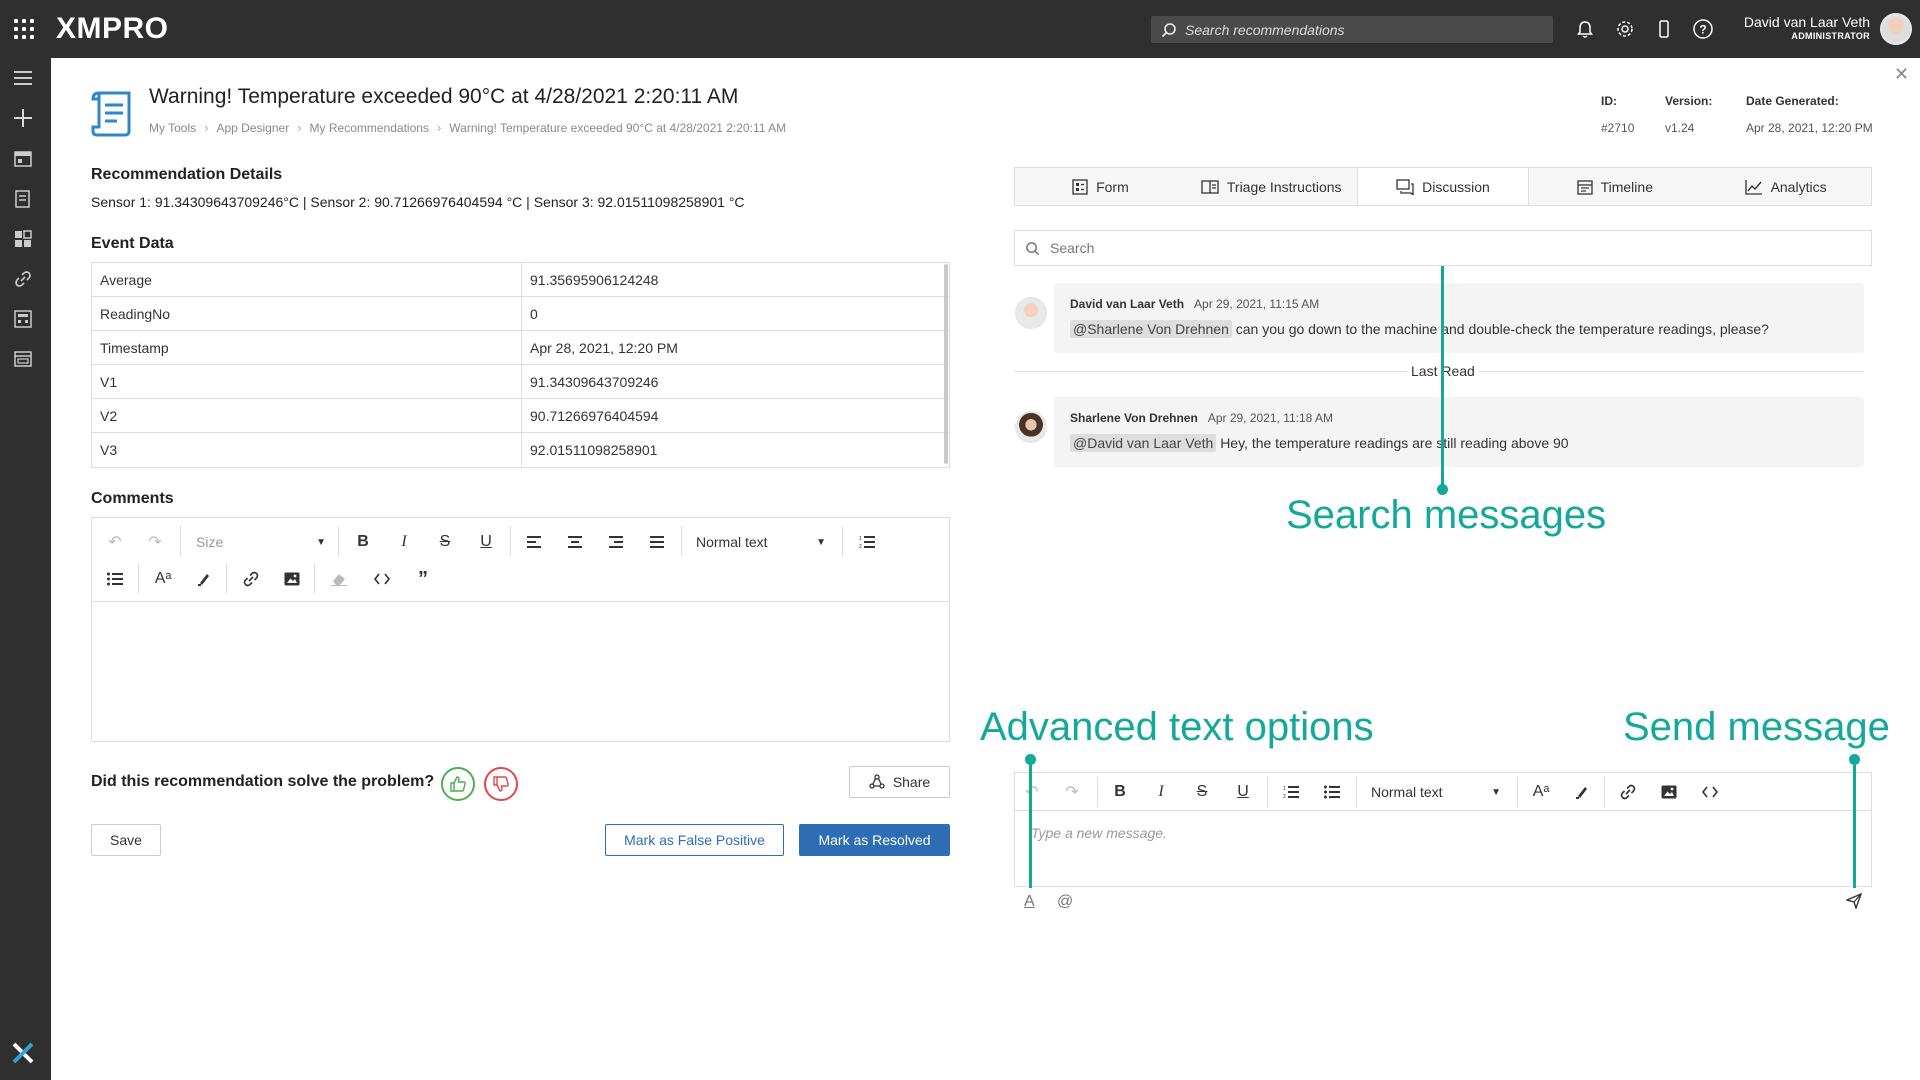 Image resolution: width=1920 pixels, height=1080 pixels. What do you see at coordinates (23, 78) in the screenshot?
I see `hamburger-menu-icon` at bounding box center [23, 78].